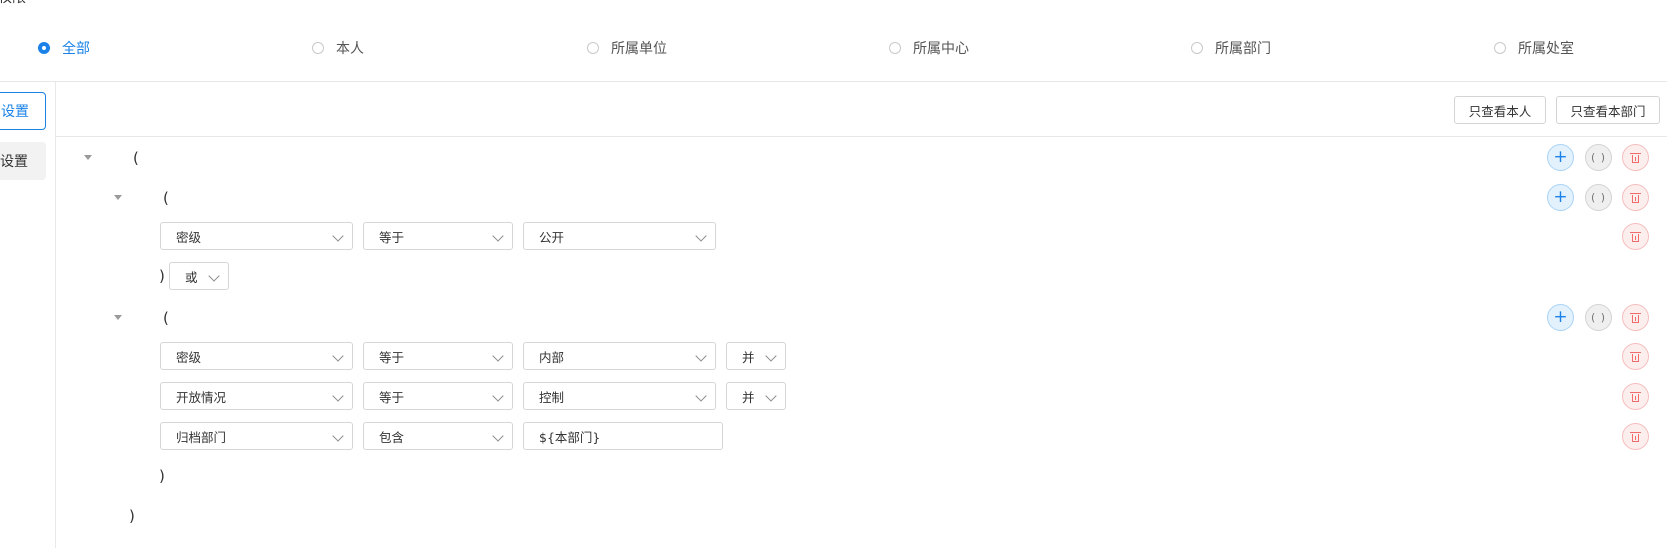 The image size is (1667, 548). I want to click on collapse-root-caret-icon, so click(88, 157).